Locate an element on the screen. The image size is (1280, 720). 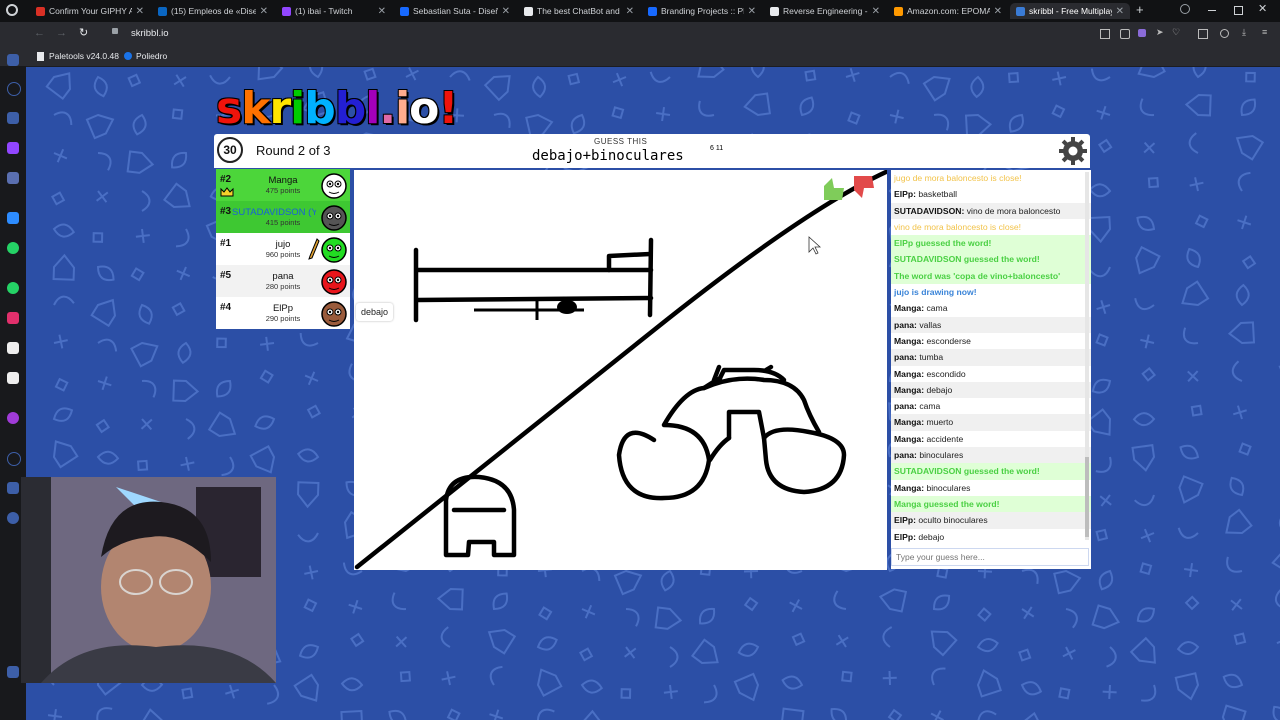
player-row: #5 pana 280 points is located at coordinates (283, 281).